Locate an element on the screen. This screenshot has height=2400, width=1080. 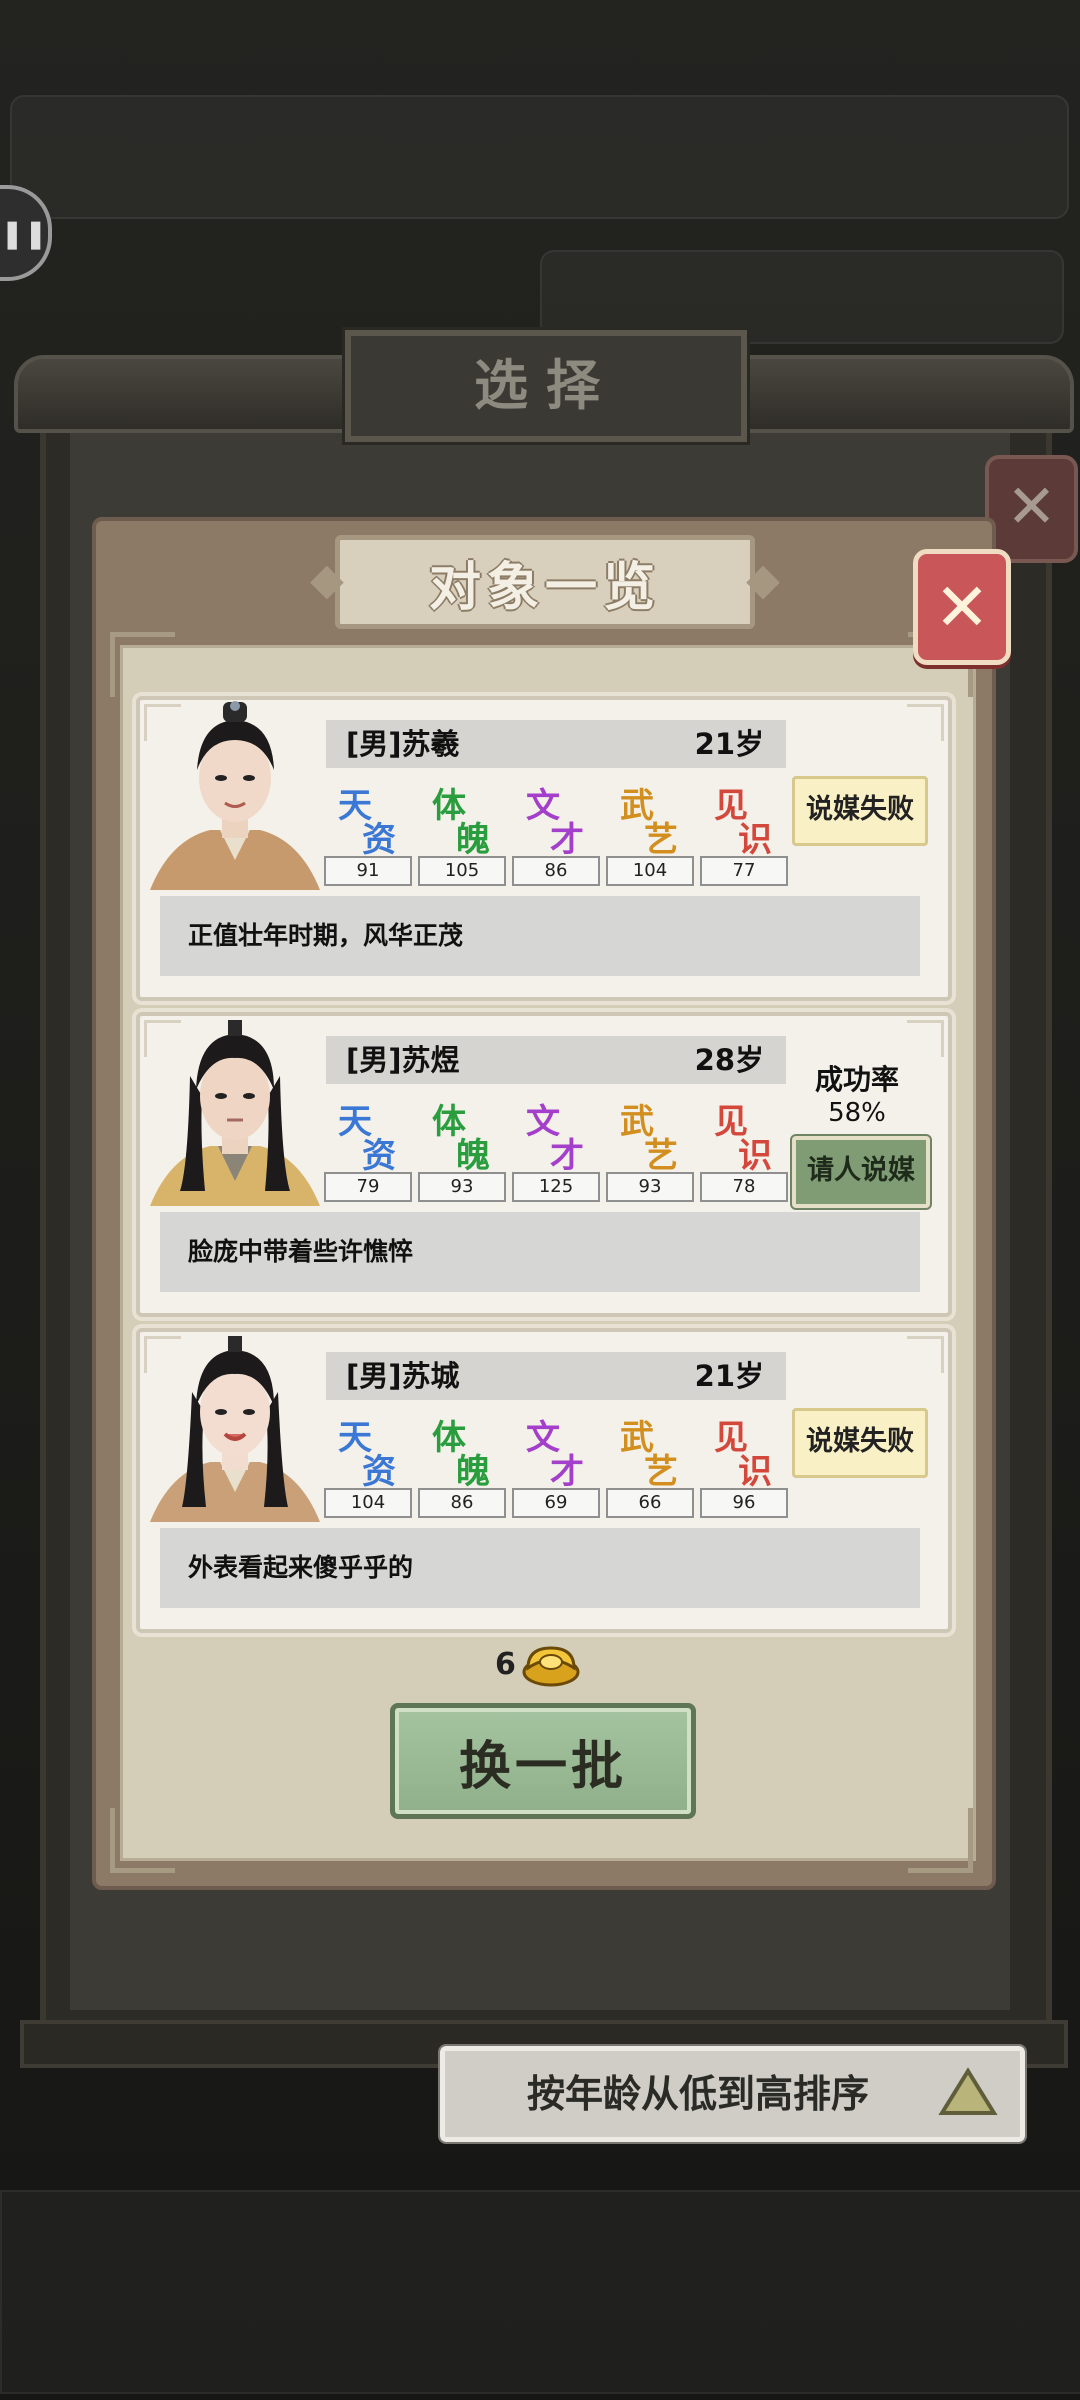
stat-insight: 见识 78 is located at coordinates (744, 1148).